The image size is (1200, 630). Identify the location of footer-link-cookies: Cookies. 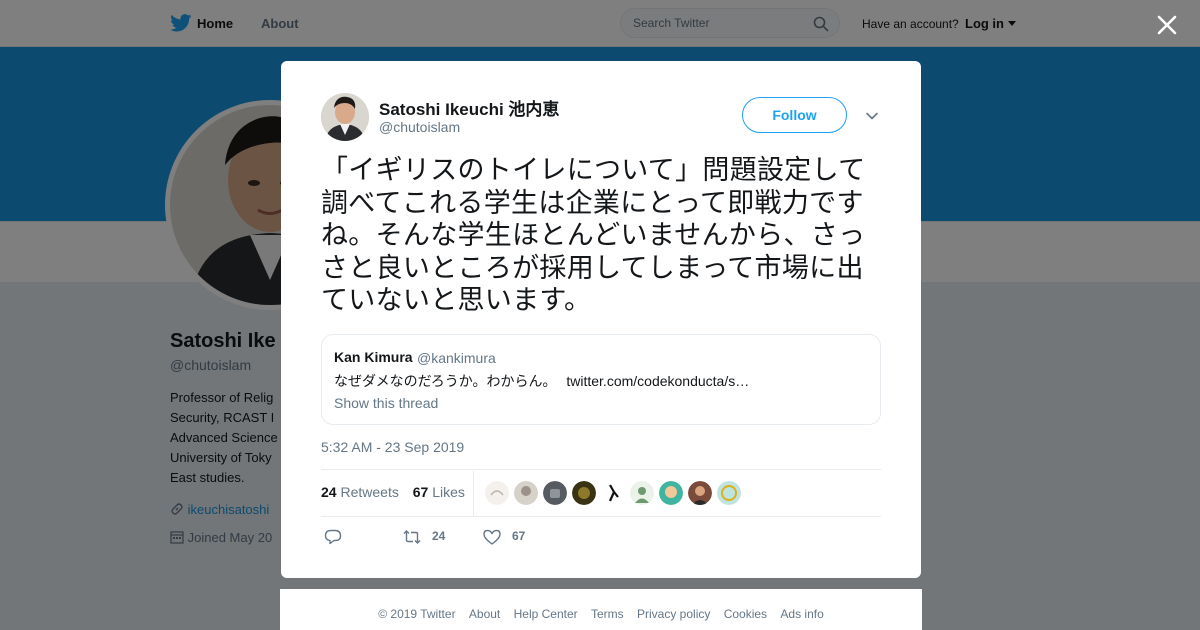
(745, 614).